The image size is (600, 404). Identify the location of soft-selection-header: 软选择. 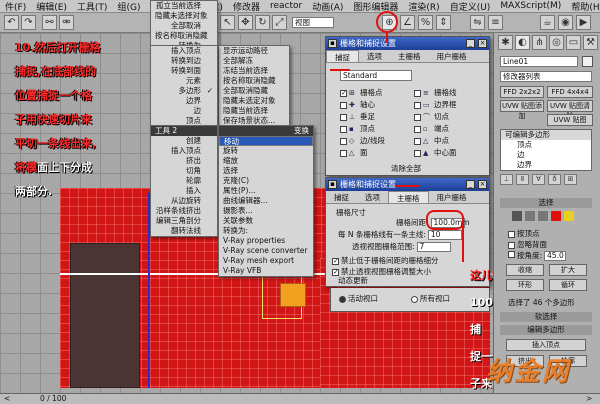
(546, 317).